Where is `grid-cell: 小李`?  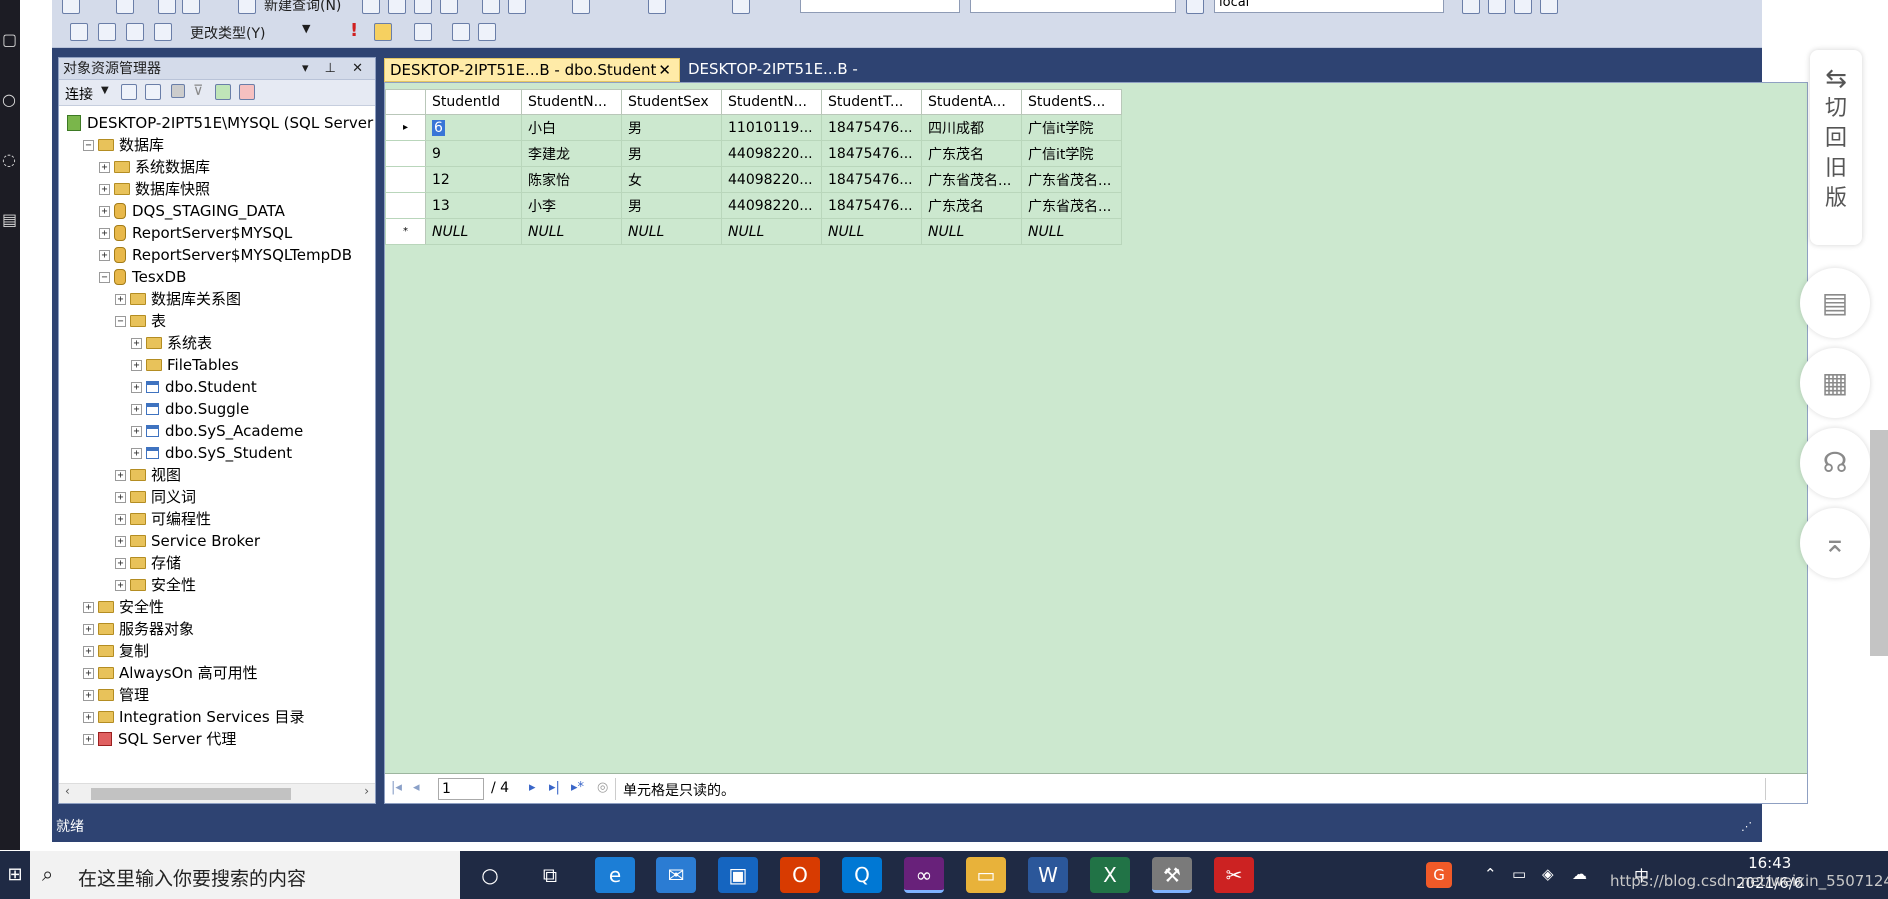 grid-cell: 小李 is located at coordinates (571, 205).